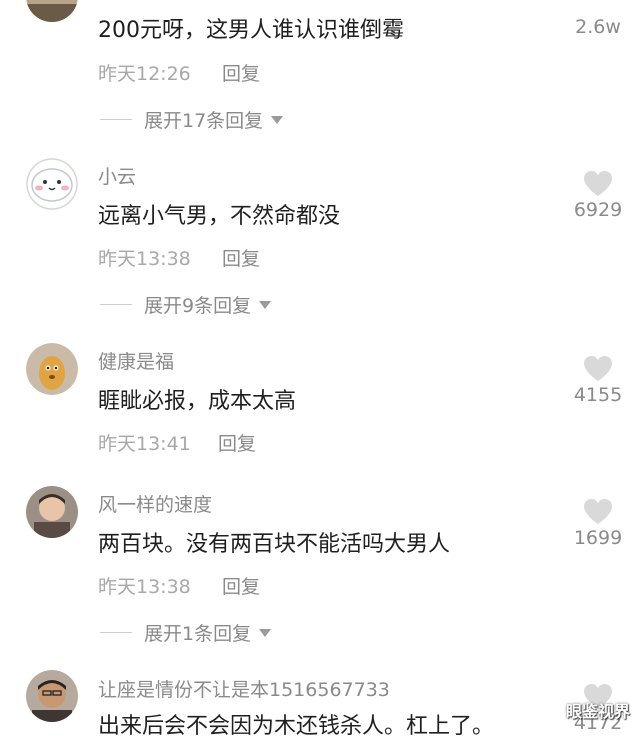 The height and width of the screenshot is (740, 640). What do you see at coordinates (144, 444) in the screenshot?
I see `comment-time: 昨天13:41` at bounding box center [144, 444].